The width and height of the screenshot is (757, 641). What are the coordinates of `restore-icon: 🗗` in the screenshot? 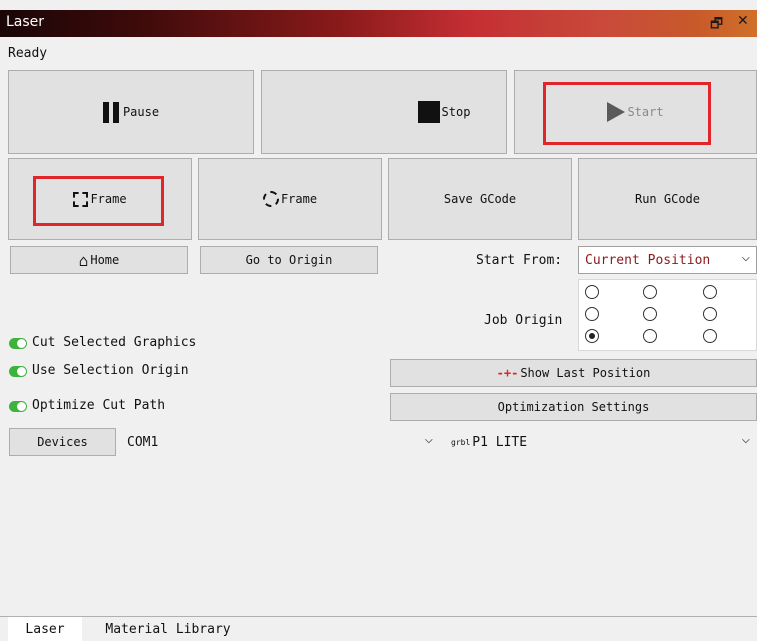 It's located at (716, 25).